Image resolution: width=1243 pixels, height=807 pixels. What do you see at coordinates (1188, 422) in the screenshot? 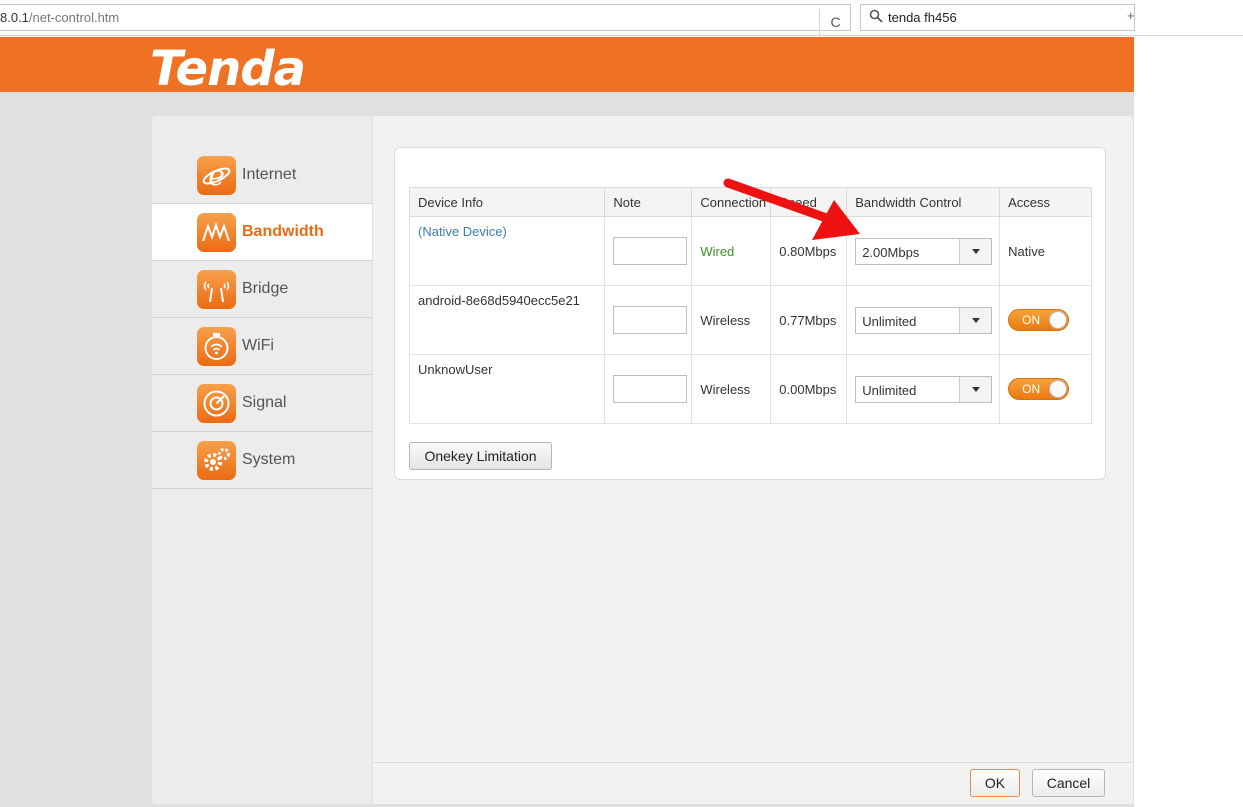
I see `window-margin` at bounding box center [1188, 422].